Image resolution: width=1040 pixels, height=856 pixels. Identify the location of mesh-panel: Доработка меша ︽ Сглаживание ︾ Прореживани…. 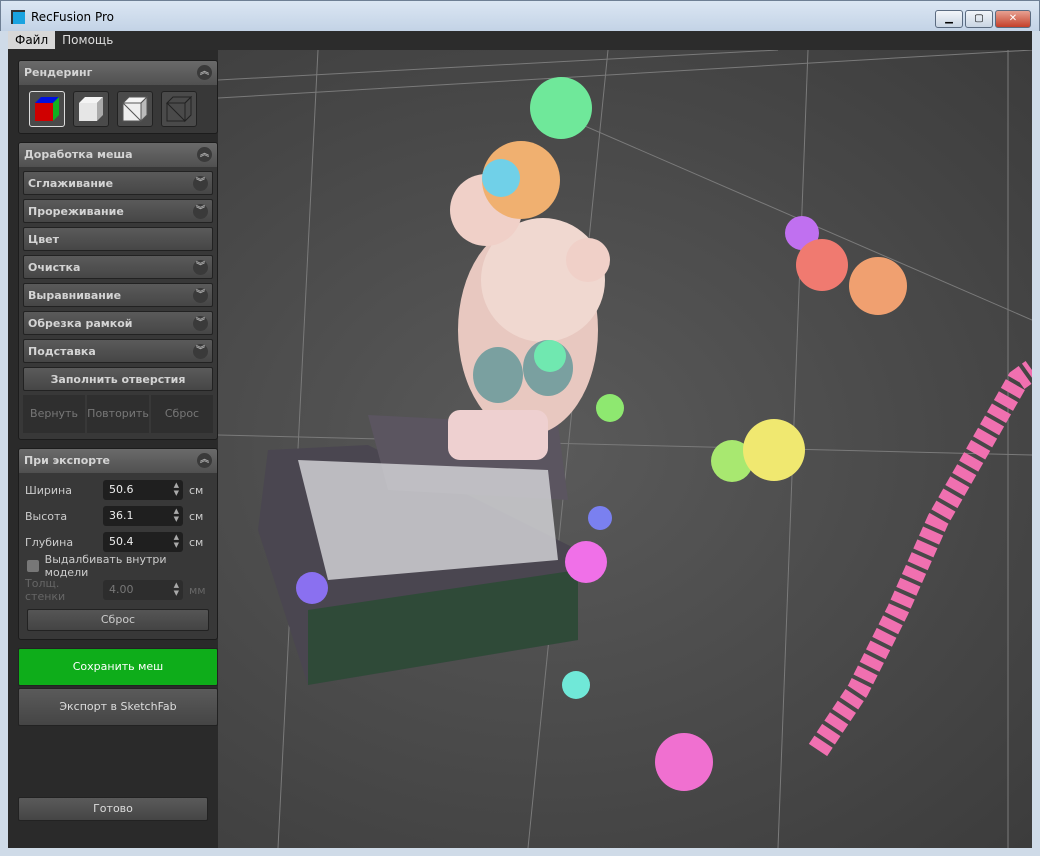
(118, 291).